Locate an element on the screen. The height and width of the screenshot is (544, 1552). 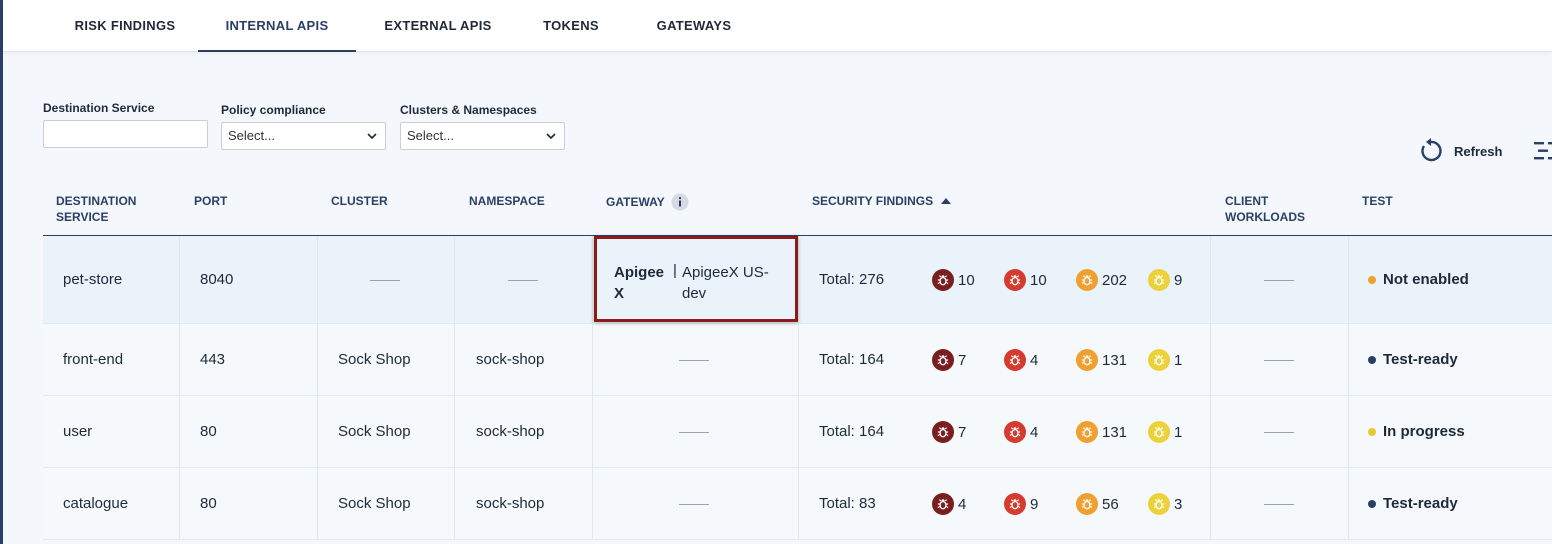
gateway-name: Apigee X is located at coordinates (639, 283).